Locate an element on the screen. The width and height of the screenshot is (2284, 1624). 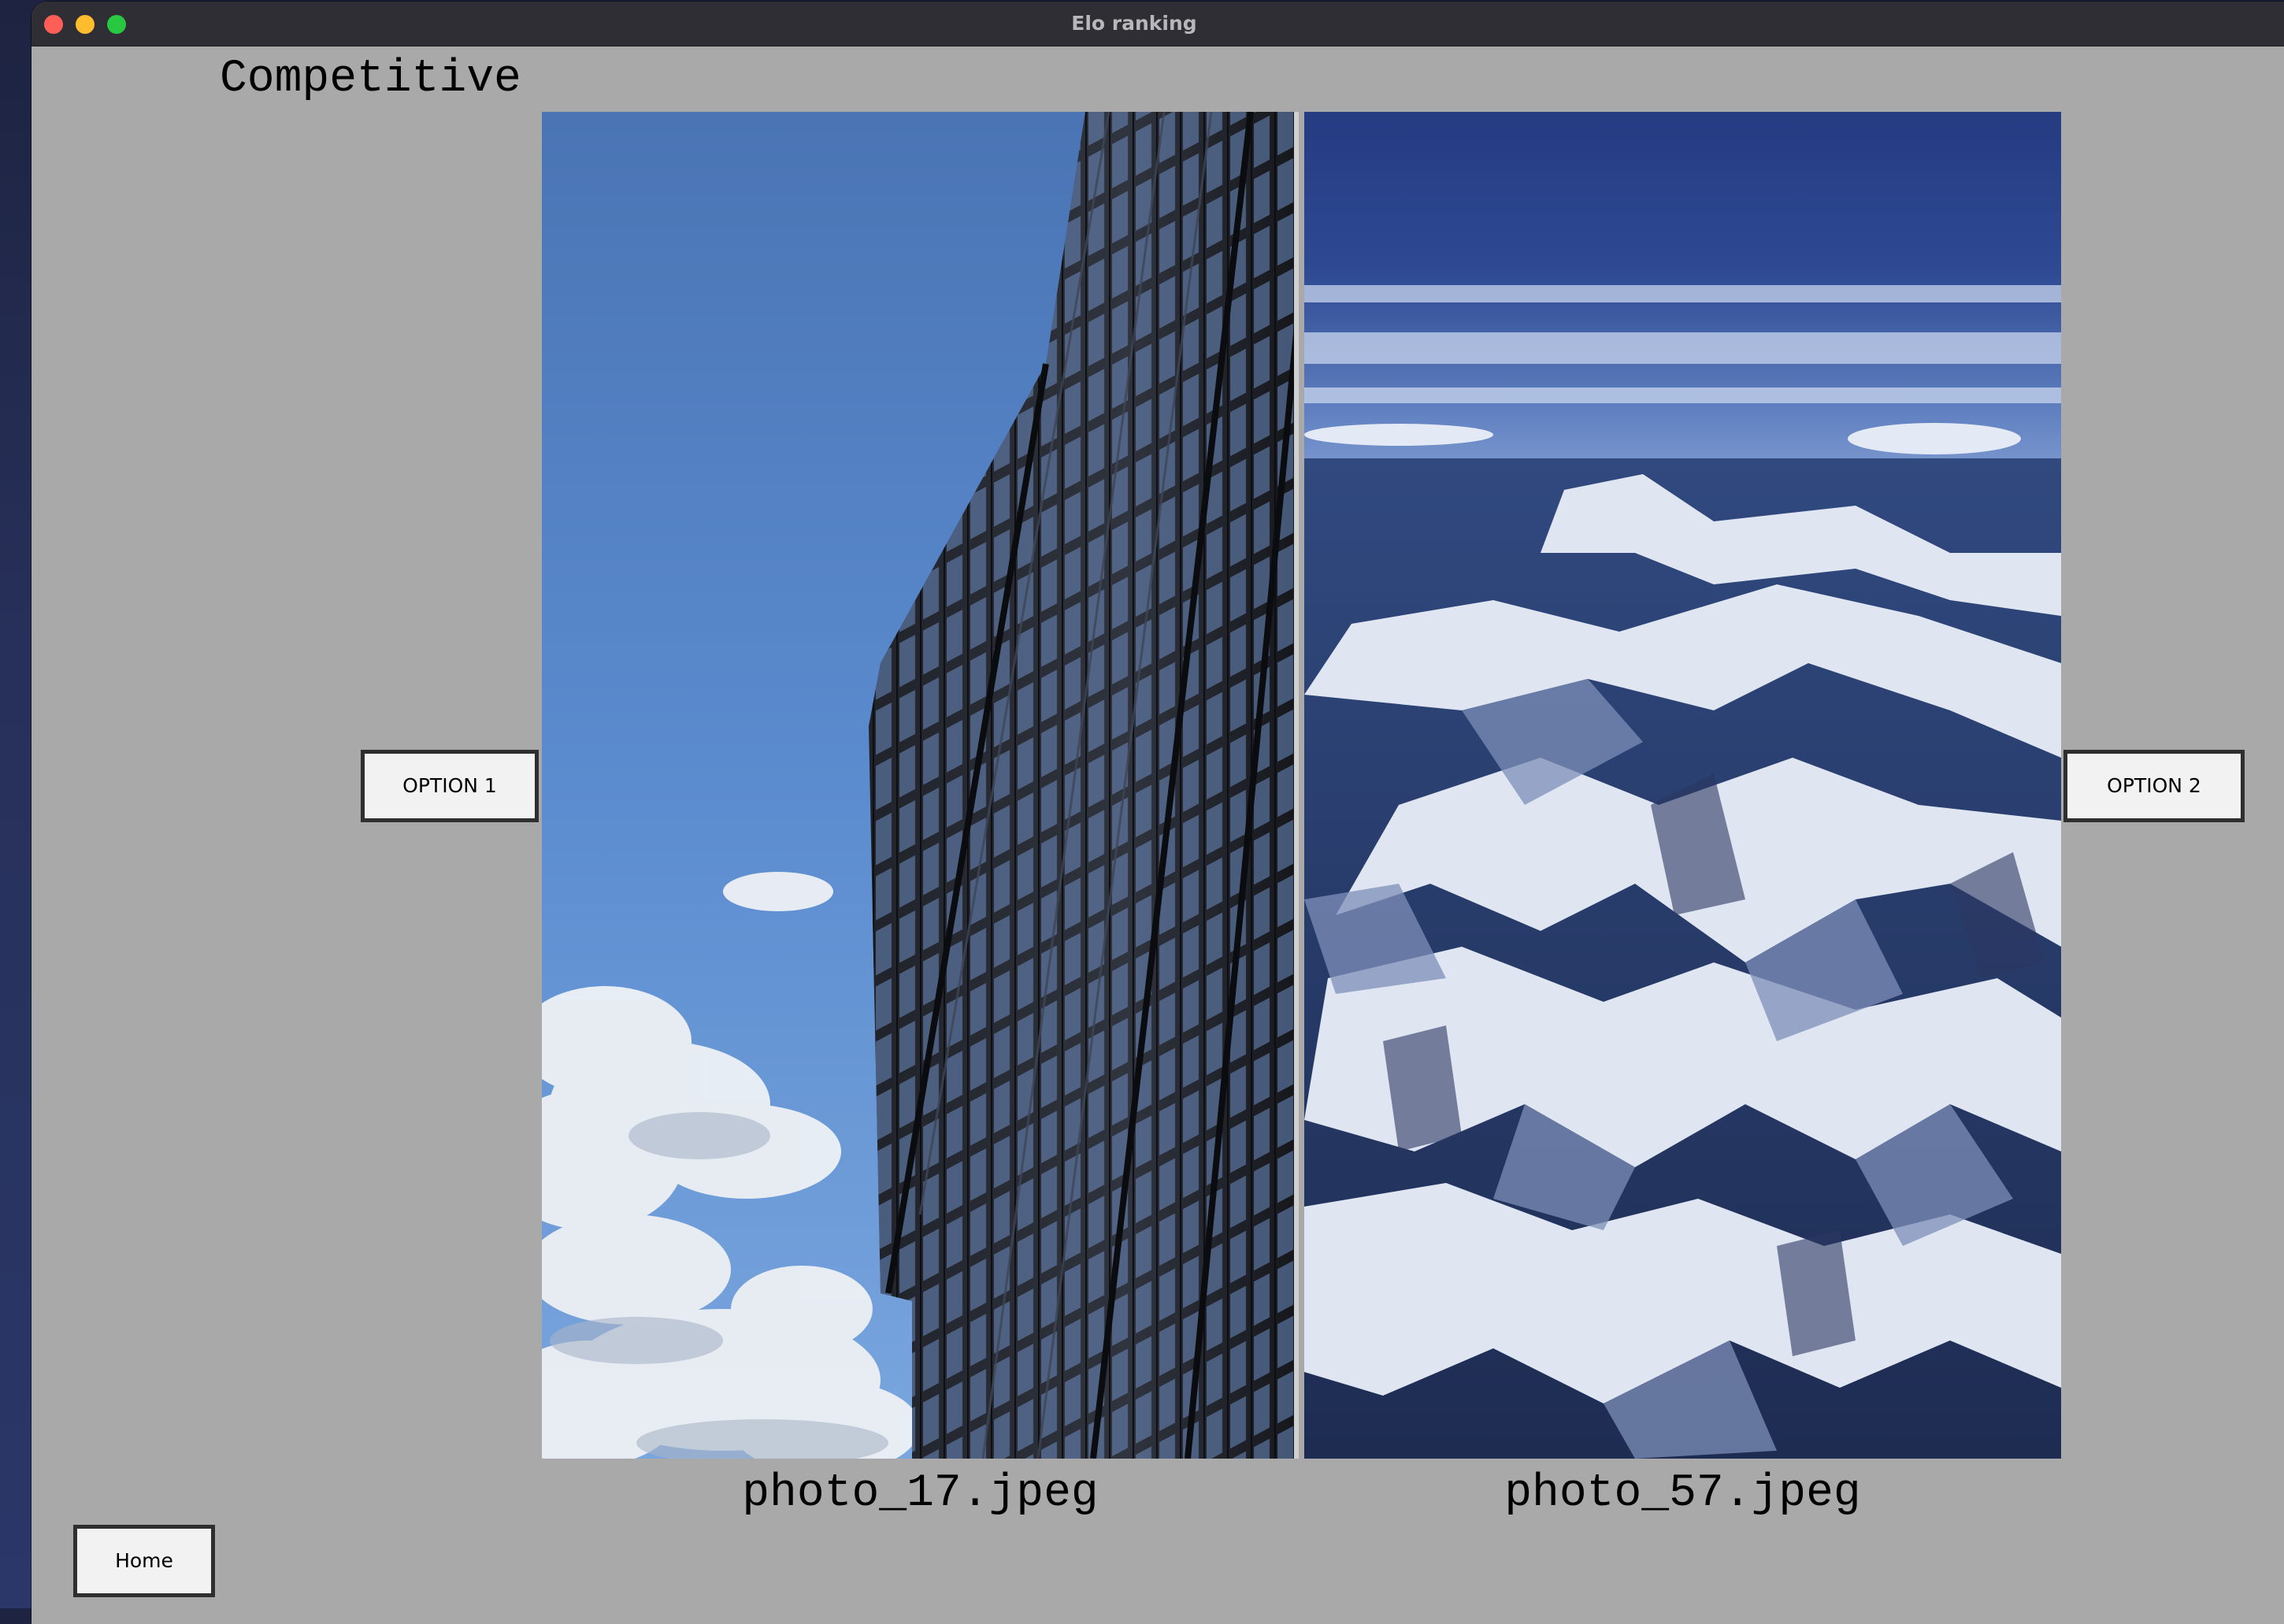
option-2-filename: photo_57.jpeg is located at coordinates (1682, 1493).